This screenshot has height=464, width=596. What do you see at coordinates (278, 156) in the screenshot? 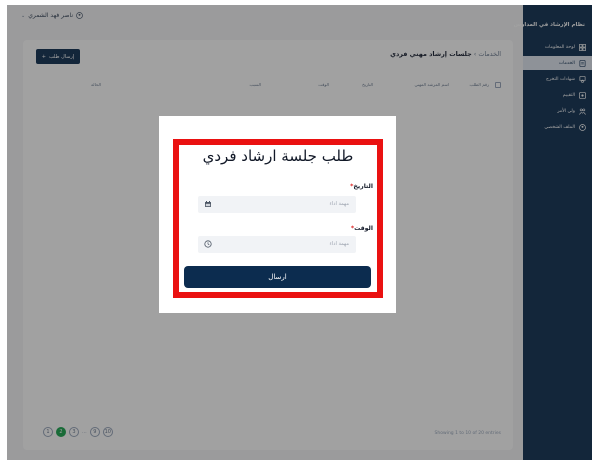
I see `modal-title: طلب جلسة ارشاد فردي` at bounding box center [278, 156].